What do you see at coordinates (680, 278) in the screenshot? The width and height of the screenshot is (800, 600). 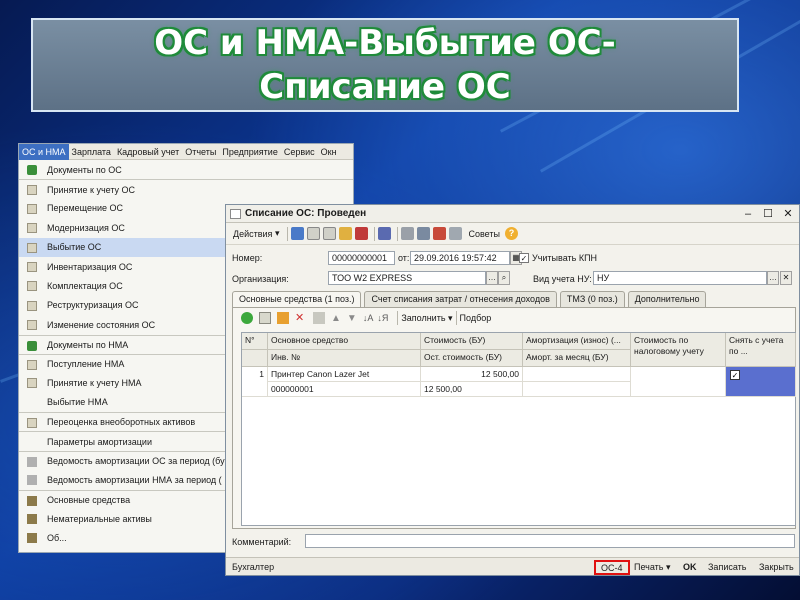 I see `nu-type-field: НУ` at bounding box center [680, 278].